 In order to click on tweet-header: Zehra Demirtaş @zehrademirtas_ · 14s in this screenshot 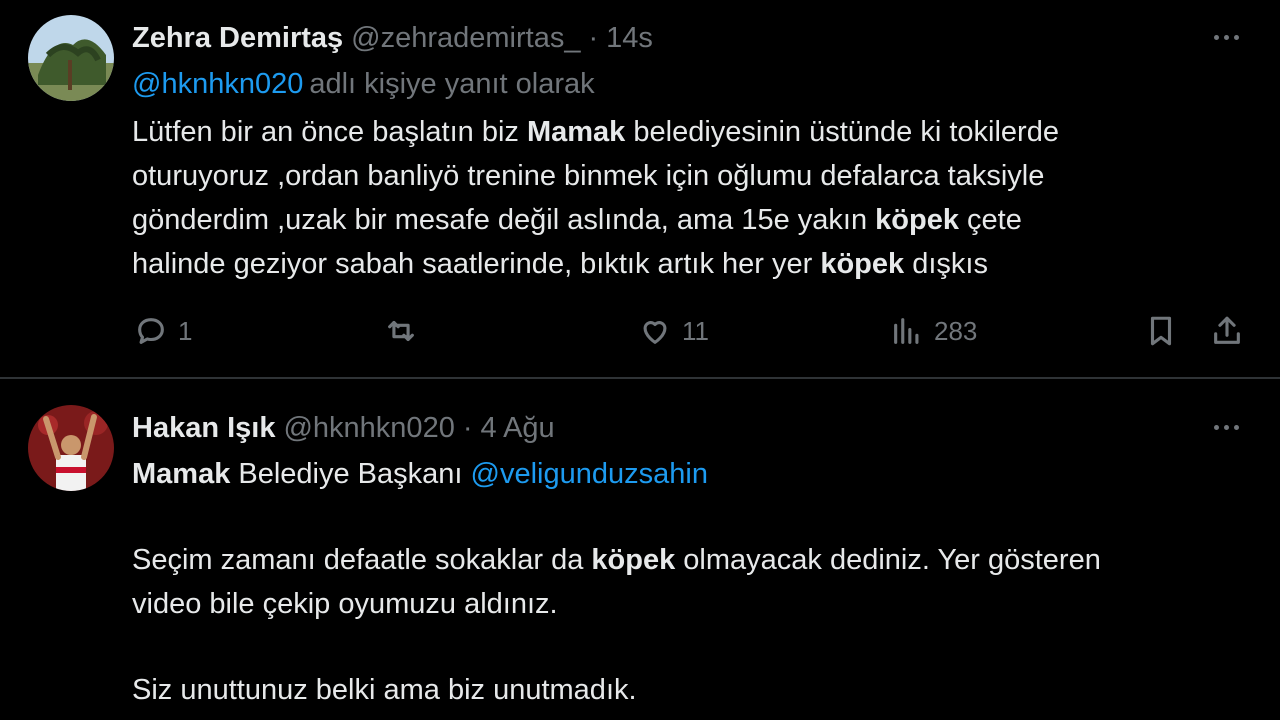, I will do `click(392, 38)`.